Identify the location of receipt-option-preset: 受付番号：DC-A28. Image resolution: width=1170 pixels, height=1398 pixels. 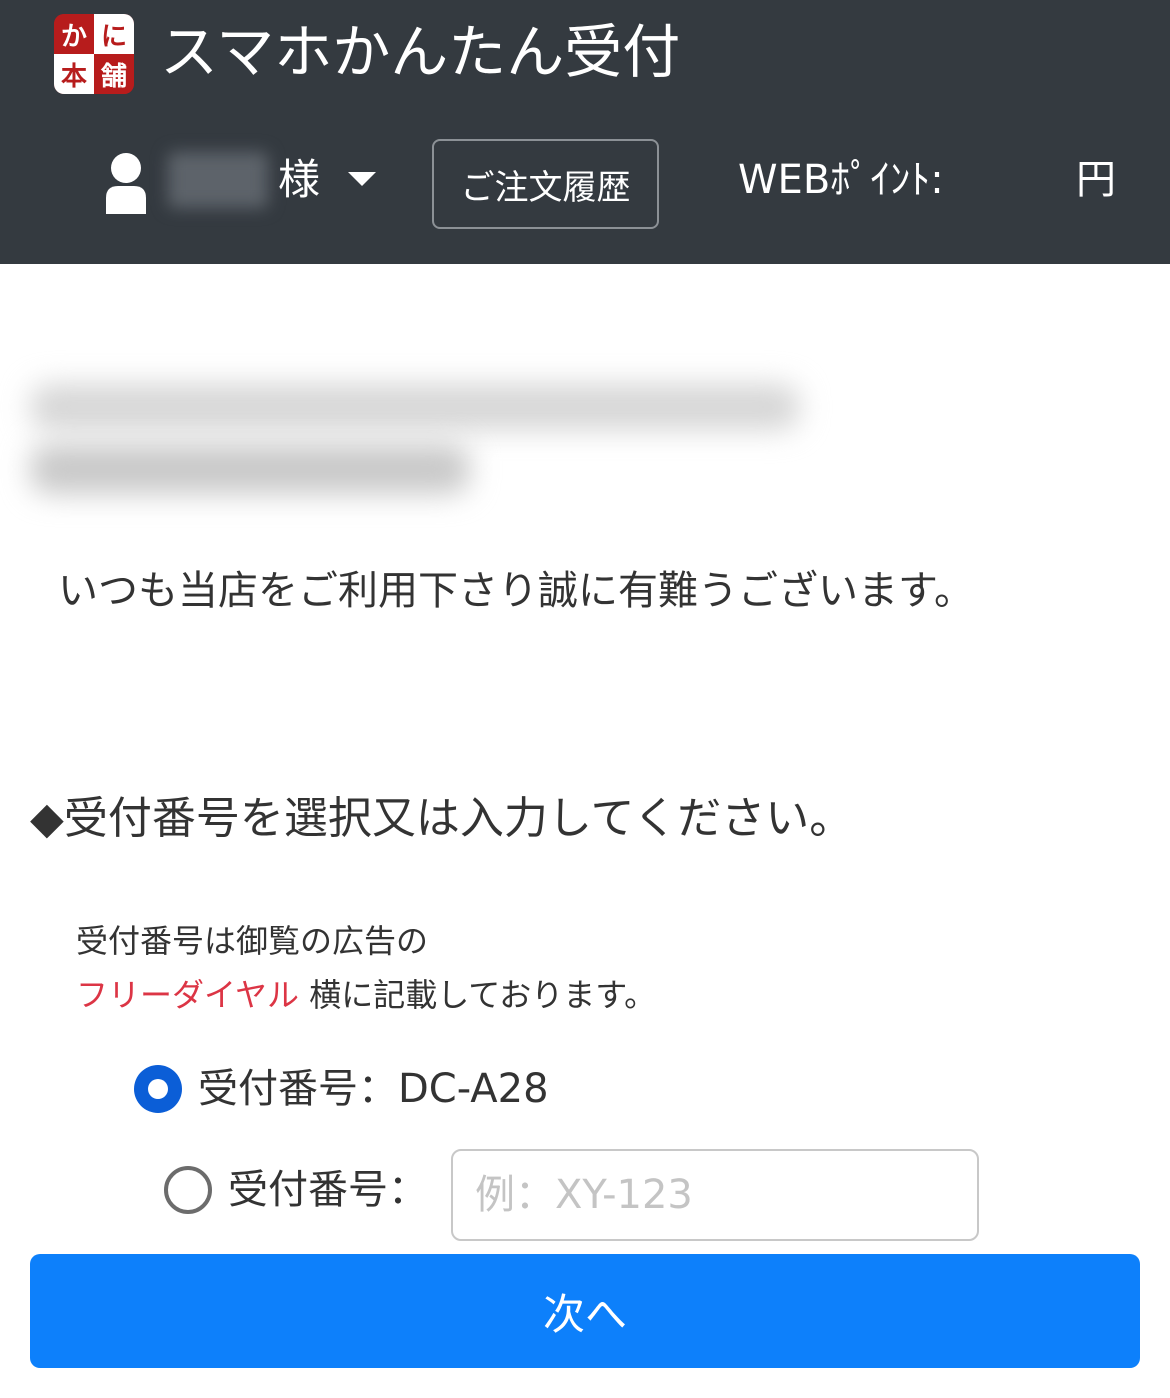
(341, 1089).